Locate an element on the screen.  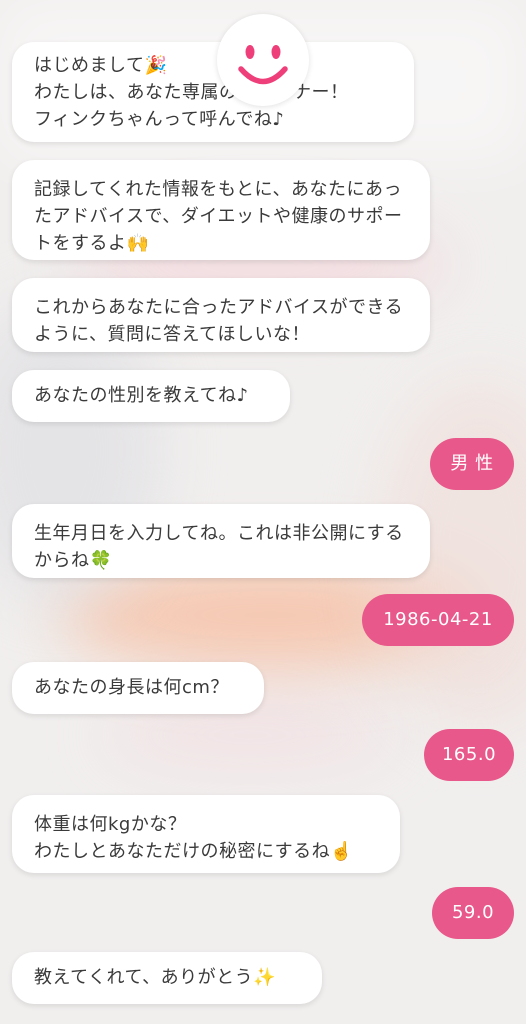
user-reply-birthdate: 1986-04-21 is located at coordinates (438, 620).